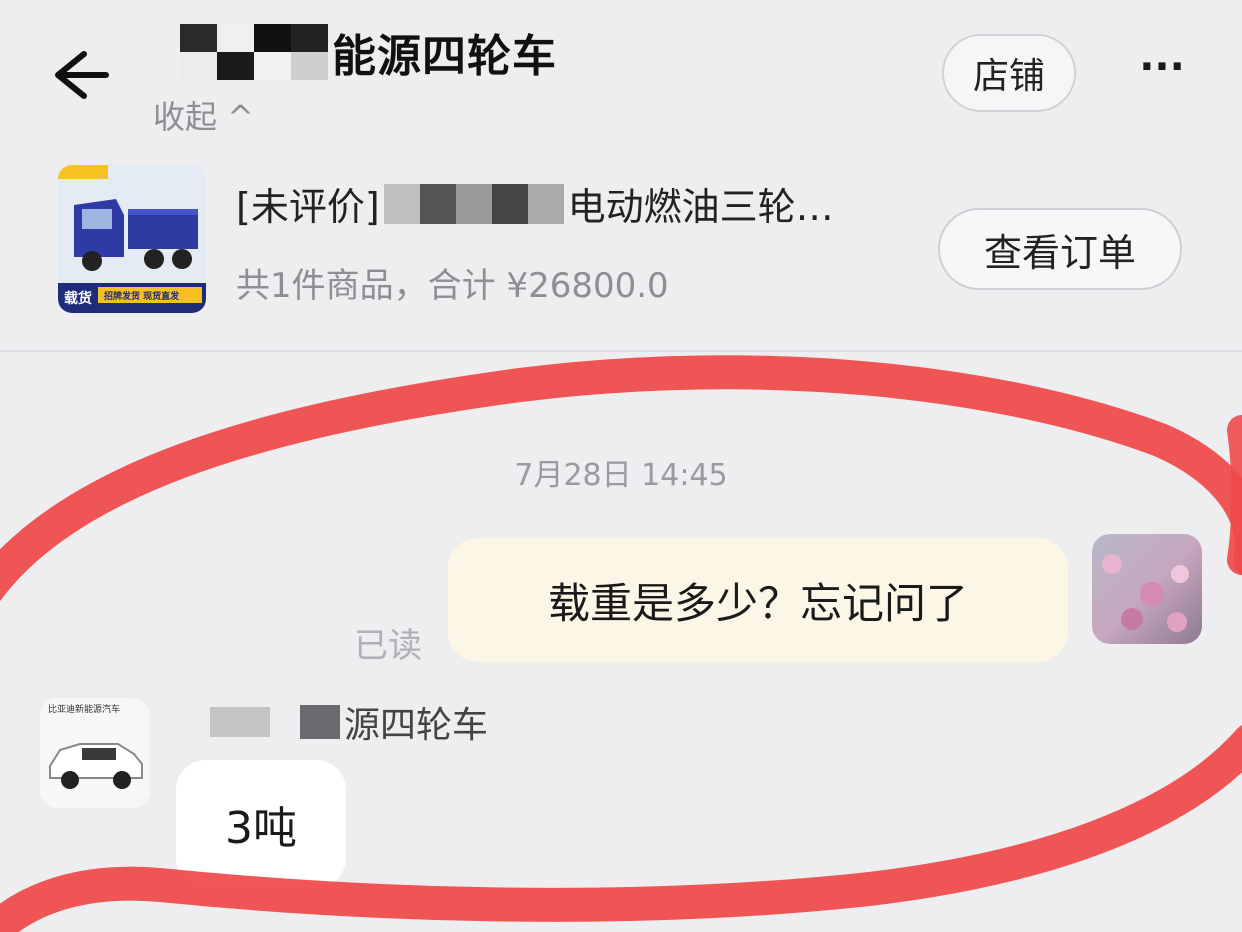 Image resolution: width=1242 pixels, height=932 pixels. Describe the element at coordinates (621, 475) in the screenshot. I see `message-timestamp: 7月28日 14:45` at that location.